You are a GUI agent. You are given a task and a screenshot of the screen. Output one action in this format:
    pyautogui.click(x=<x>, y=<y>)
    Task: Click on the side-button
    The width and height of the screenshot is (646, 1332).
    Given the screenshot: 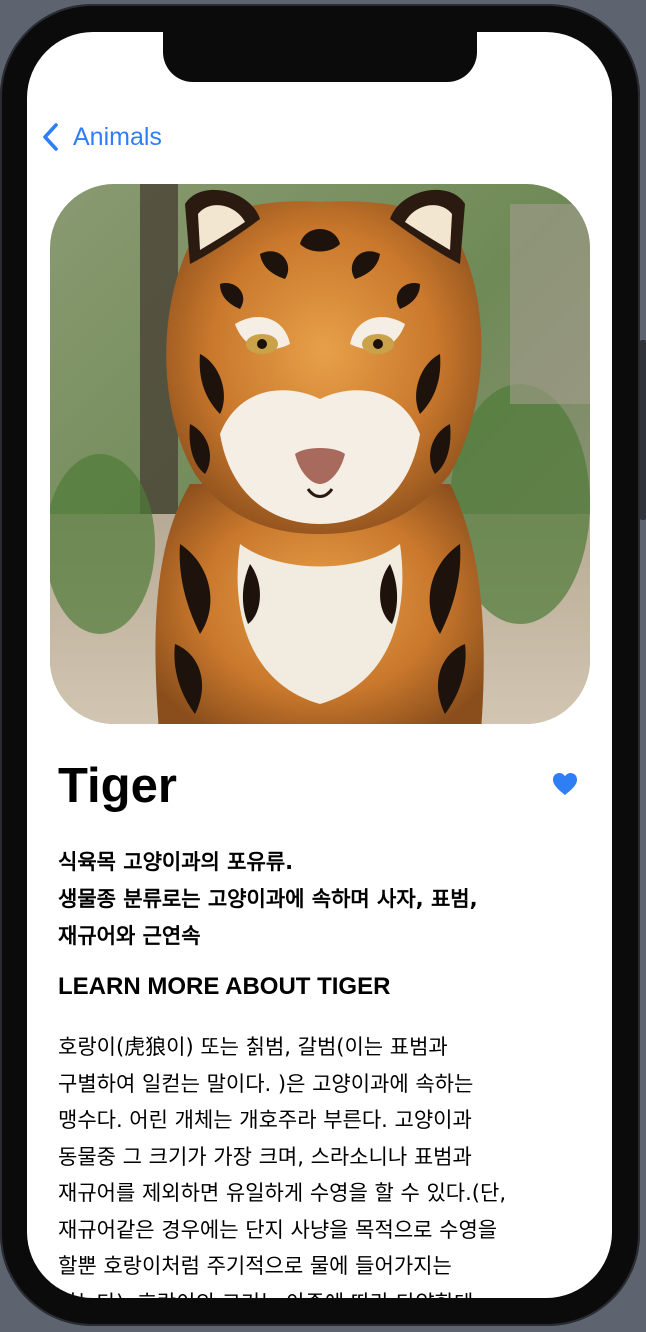 What is the action you would take?
    pyautogui.click(x=643, y=430)
    